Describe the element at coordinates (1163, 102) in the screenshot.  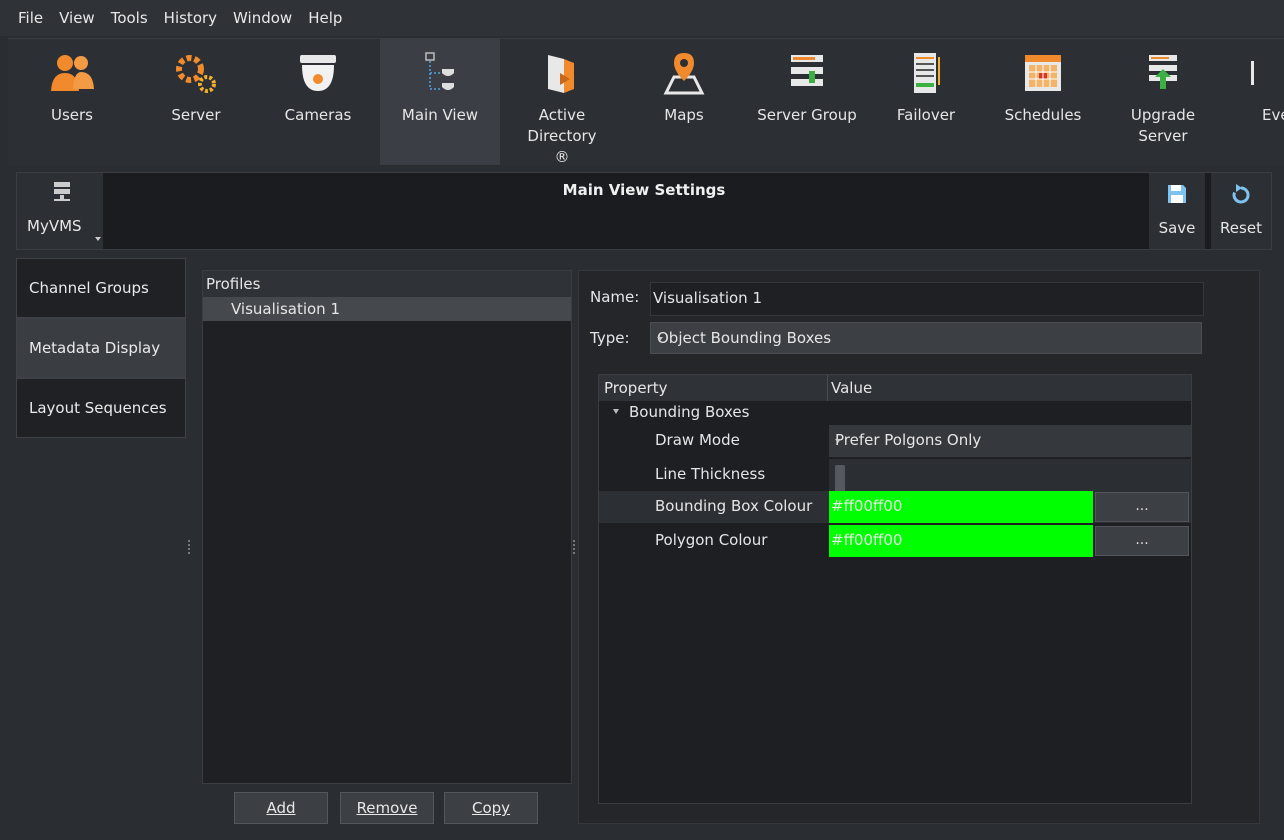
I see `toolbar-upgrade-server-button: Upgrade Server` at that location.